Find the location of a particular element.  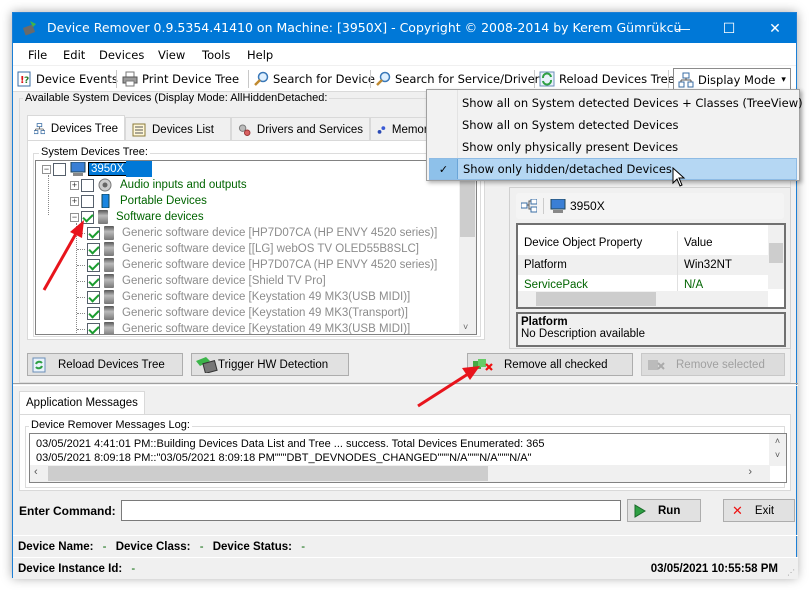

reload-tree-toolbar-button: Reload Devices Tree is located at coordinates (607, 79).